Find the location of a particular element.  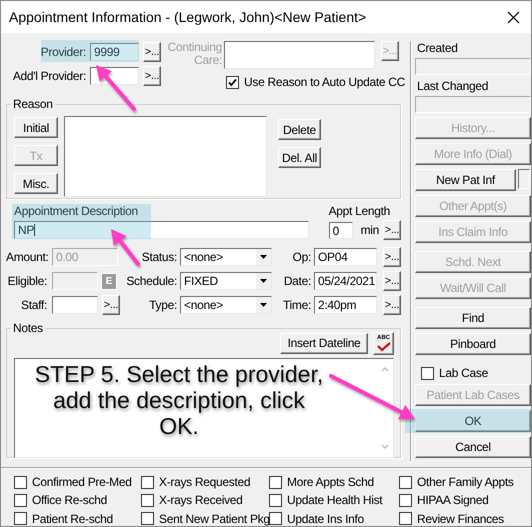

checkbox-label: HIPAA Signed is located at coordinates (453, 500).